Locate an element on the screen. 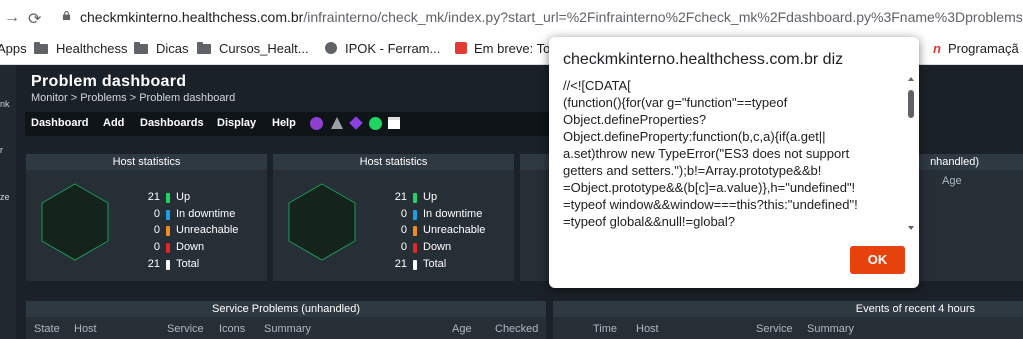  bookmark-programacao: n Programaçã is located at coordinates (976, 48).